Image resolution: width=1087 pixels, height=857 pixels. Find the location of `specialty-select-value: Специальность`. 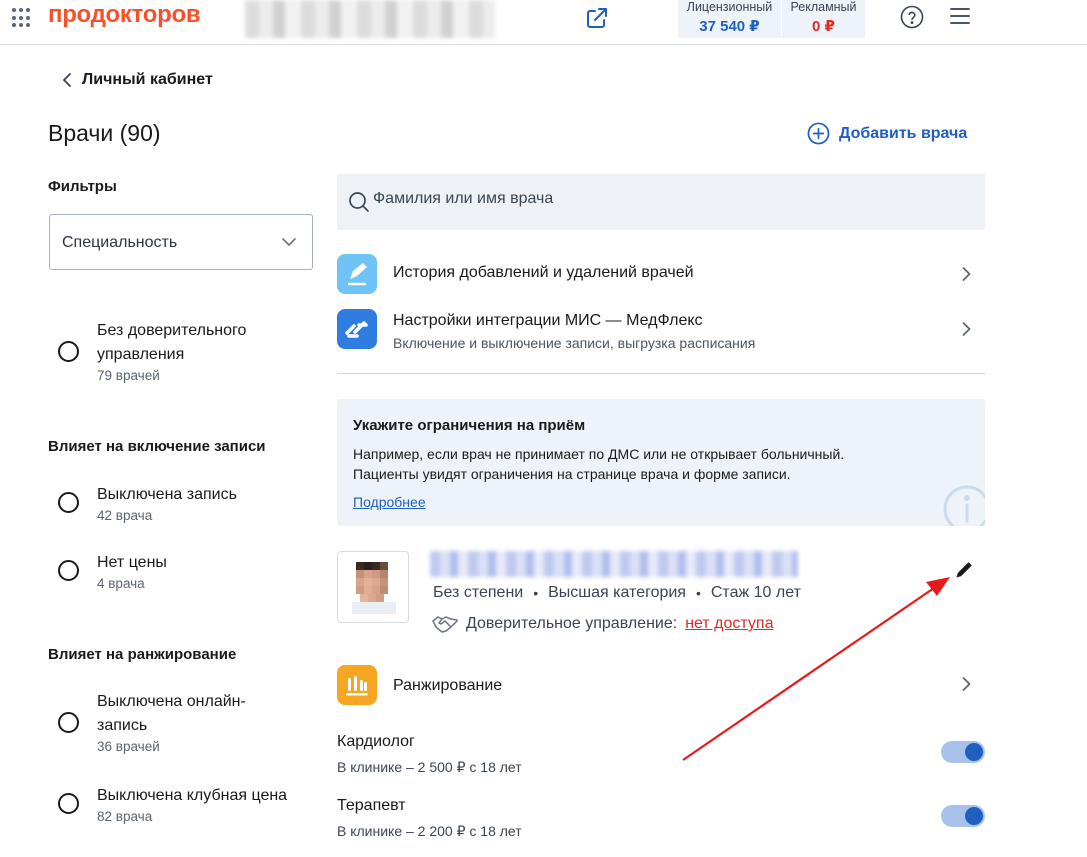

specialty-select-value: Специальность is located at coordinates (120, 242).